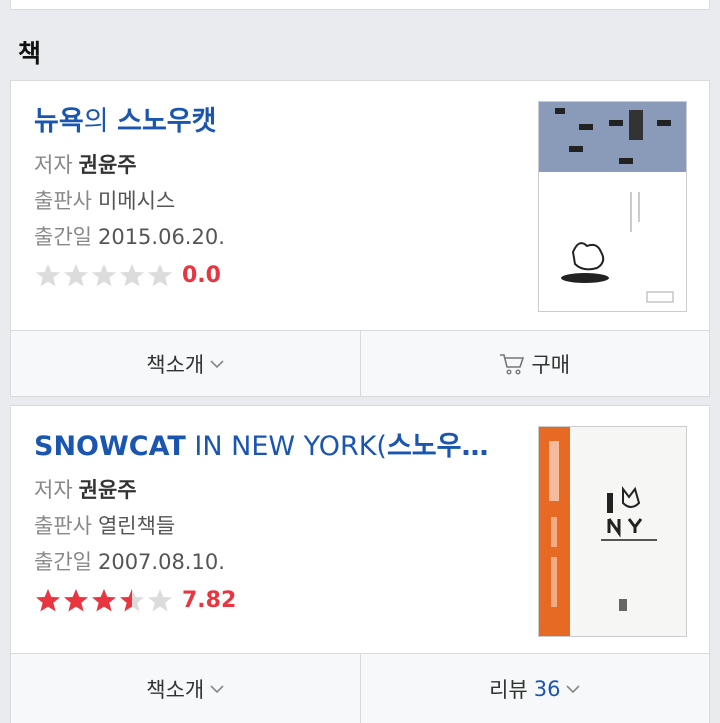 Image resolution: width=720 pixels, height=723 pixels. What do you see at coordinates (136, 201) in the screenshot?
I see `publisher-value: 미메시스` at bounding box center [136, 201].